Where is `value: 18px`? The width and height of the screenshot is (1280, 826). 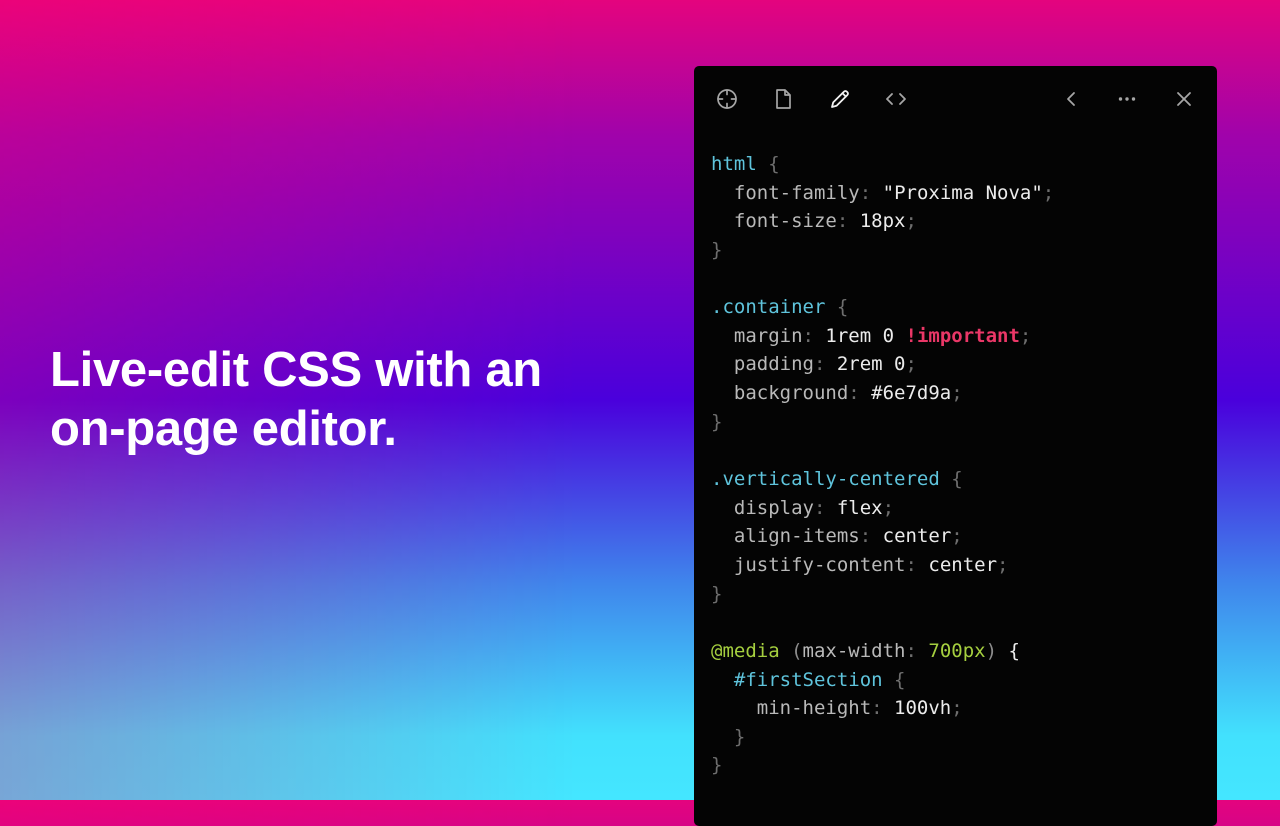
value: 18px is located at coordinates (882, 221).